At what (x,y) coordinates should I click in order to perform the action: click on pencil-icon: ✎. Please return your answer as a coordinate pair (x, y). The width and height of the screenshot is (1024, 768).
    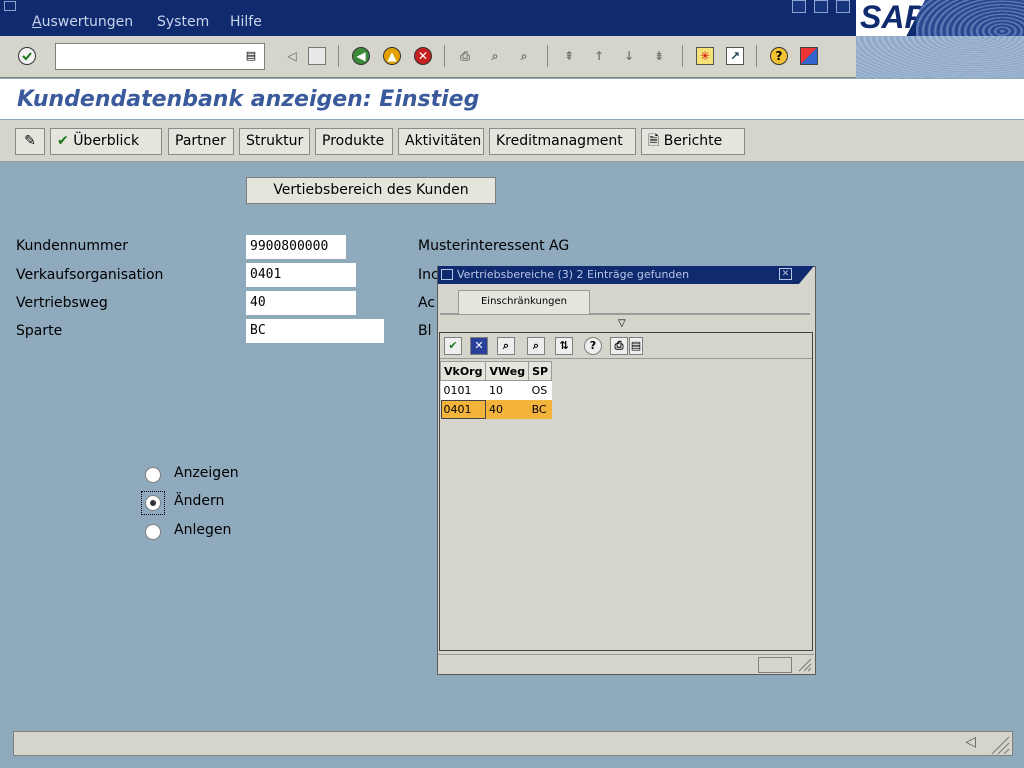
    Looking at the image, I should click on (30, 141).